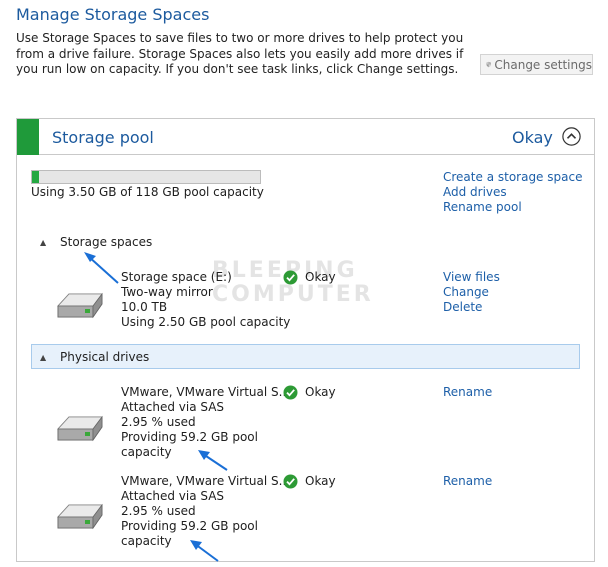 The width and height of the screenshot is (608, 567). What do you see at coordinates (156, 407) in the screenshot?
I see `annotation-arrows` at bounding box center [156, 407].